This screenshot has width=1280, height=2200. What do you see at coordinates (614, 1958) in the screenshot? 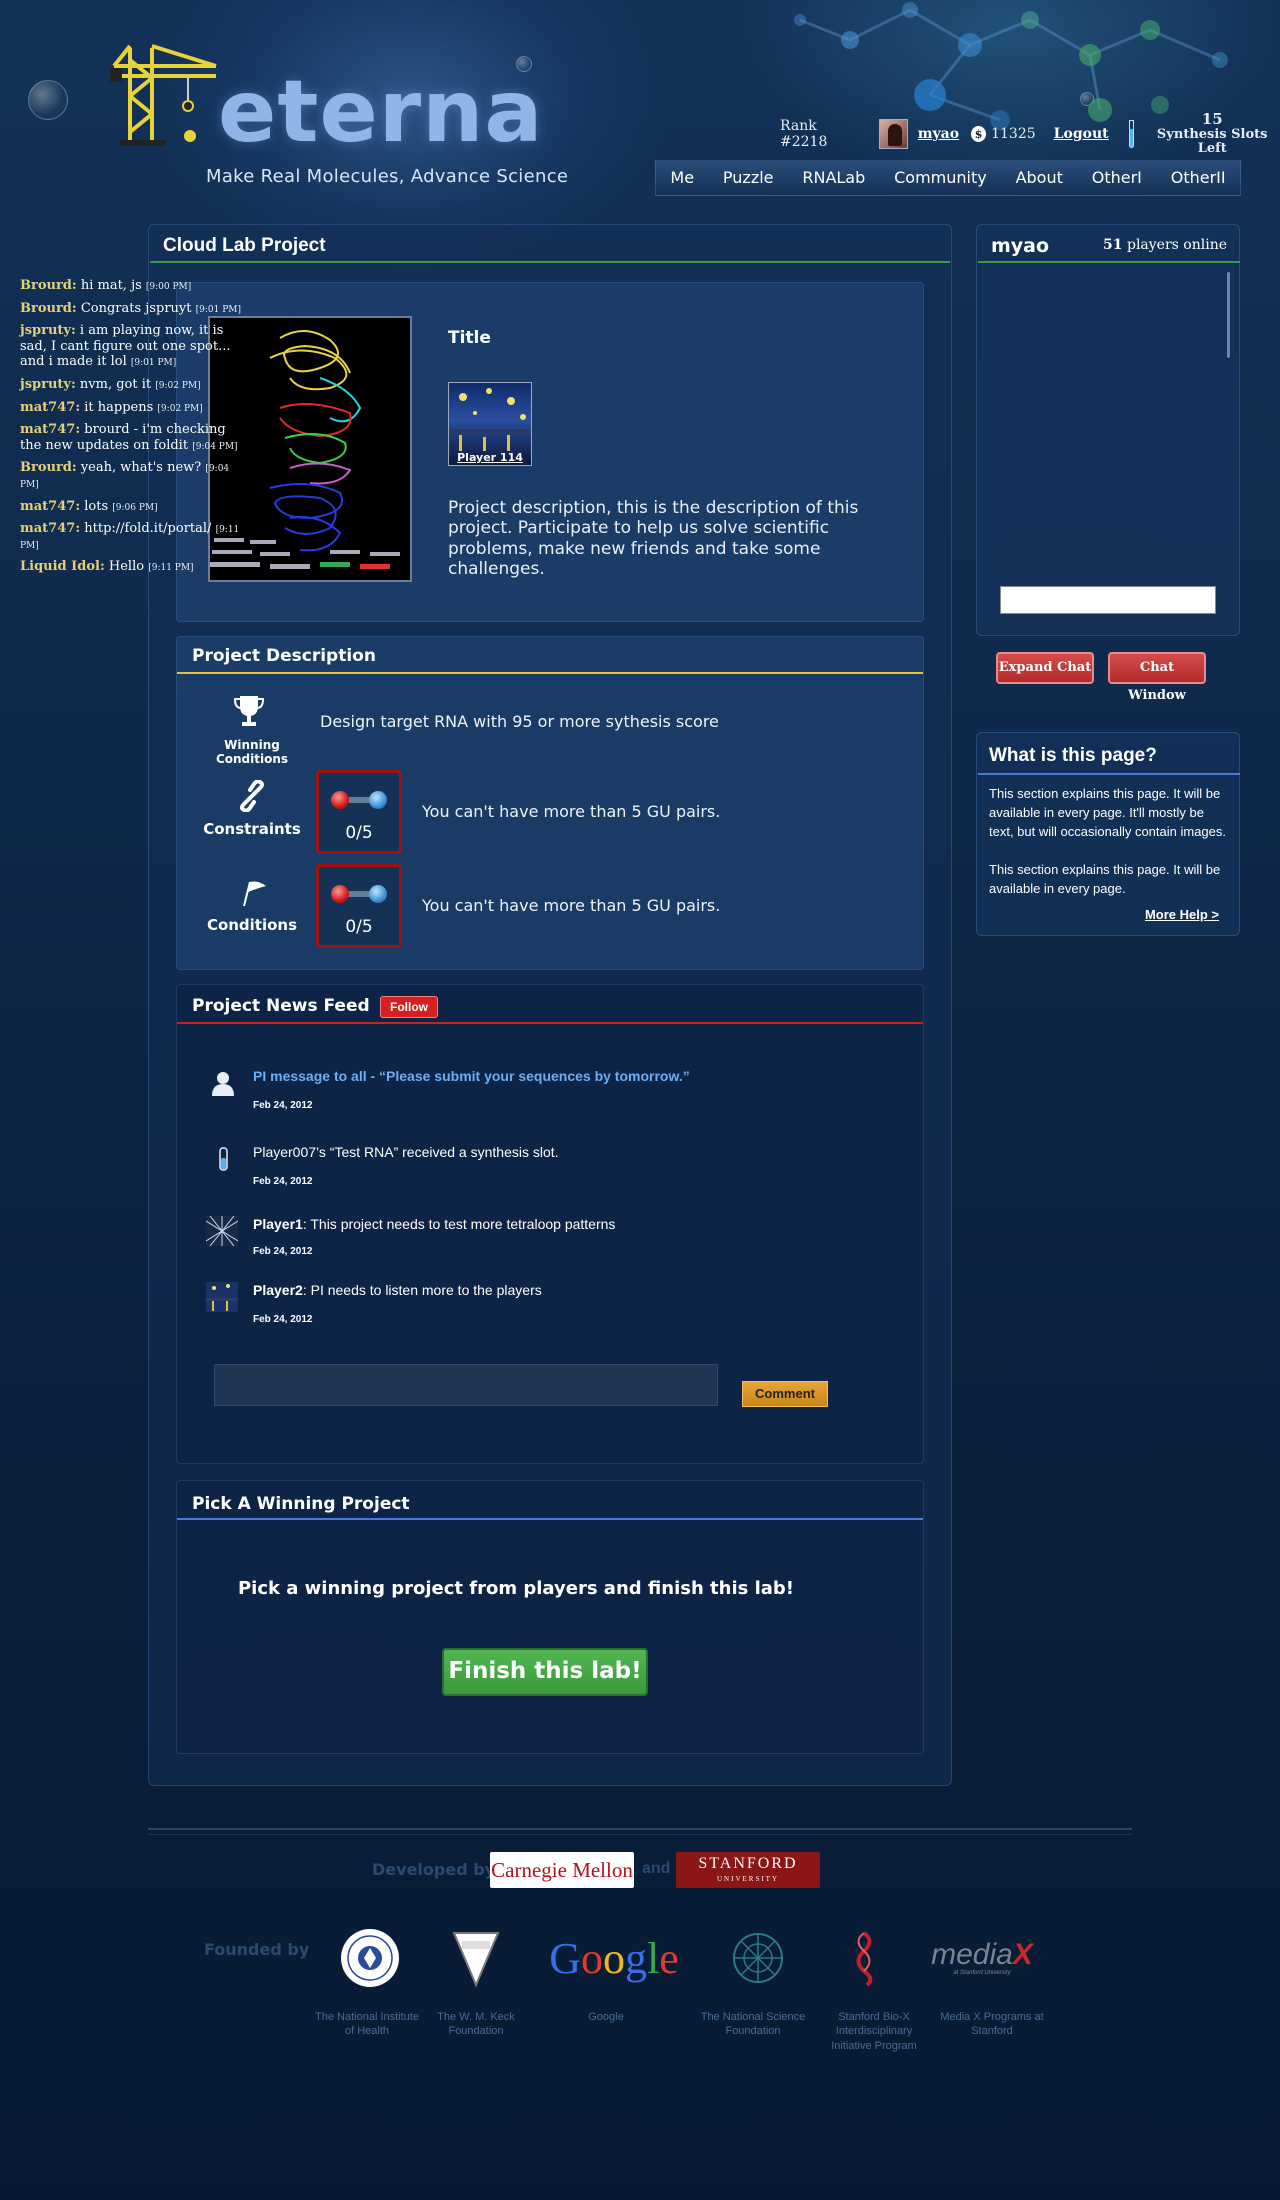
I see `google-logo: Google` at bounding box center [614, 1958].